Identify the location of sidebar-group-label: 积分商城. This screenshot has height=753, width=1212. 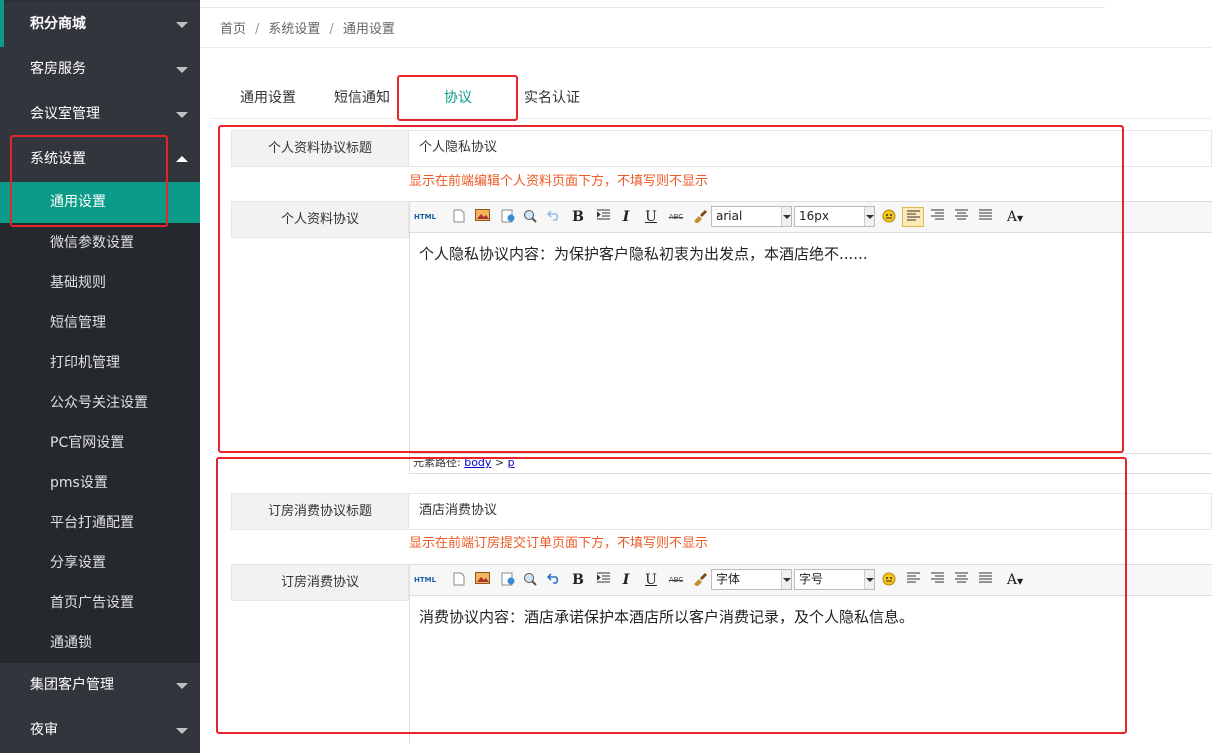
(58, 24).